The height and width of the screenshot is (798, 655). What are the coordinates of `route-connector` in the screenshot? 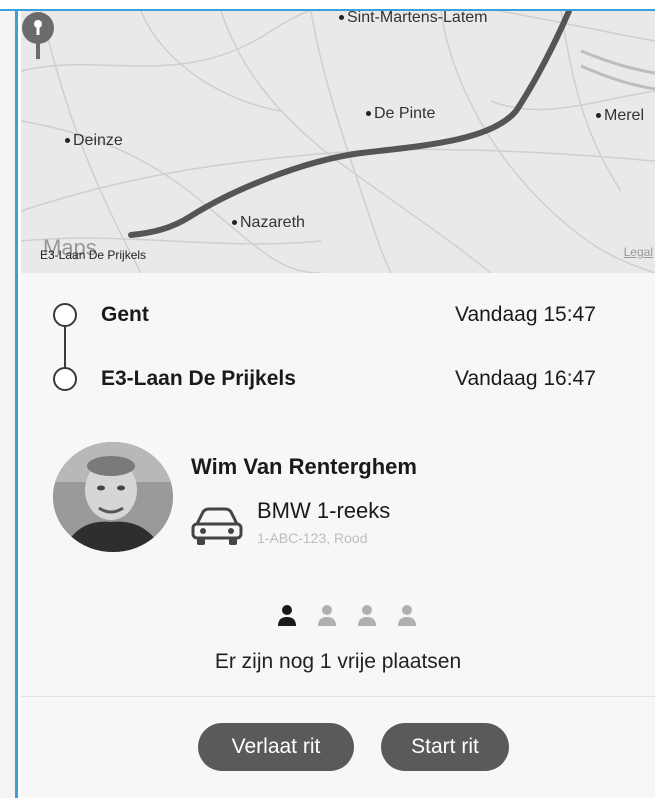 It's located at (65, 348).